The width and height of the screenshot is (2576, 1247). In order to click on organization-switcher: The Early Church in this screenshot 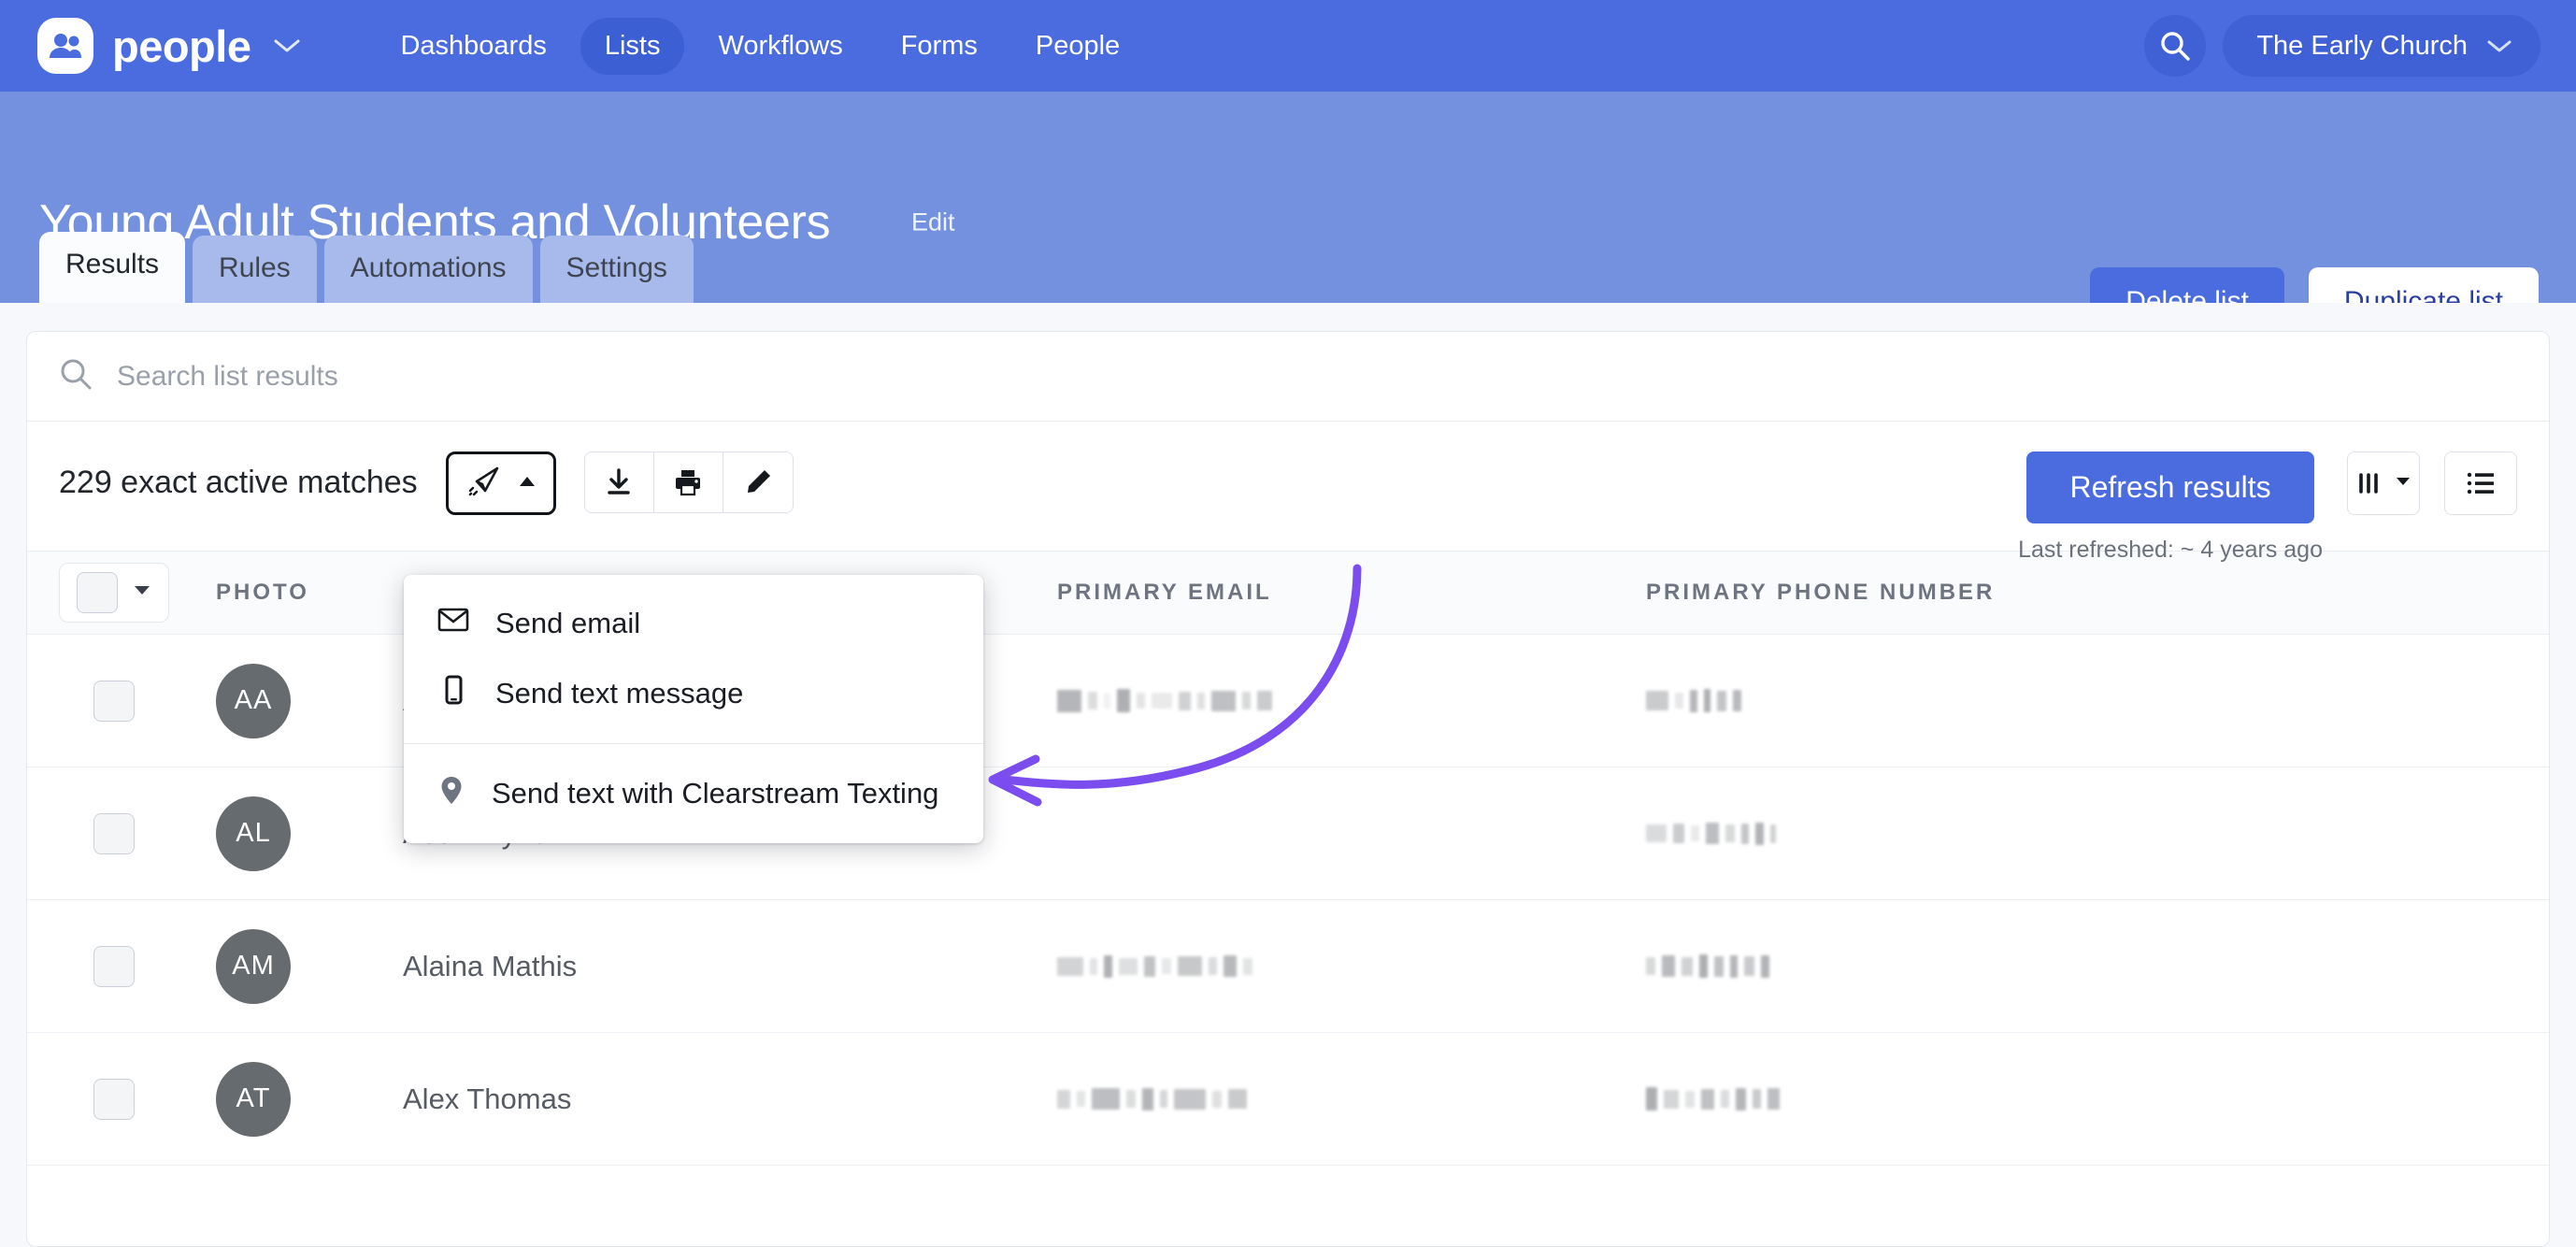, I will do `click(2381, 46)`.